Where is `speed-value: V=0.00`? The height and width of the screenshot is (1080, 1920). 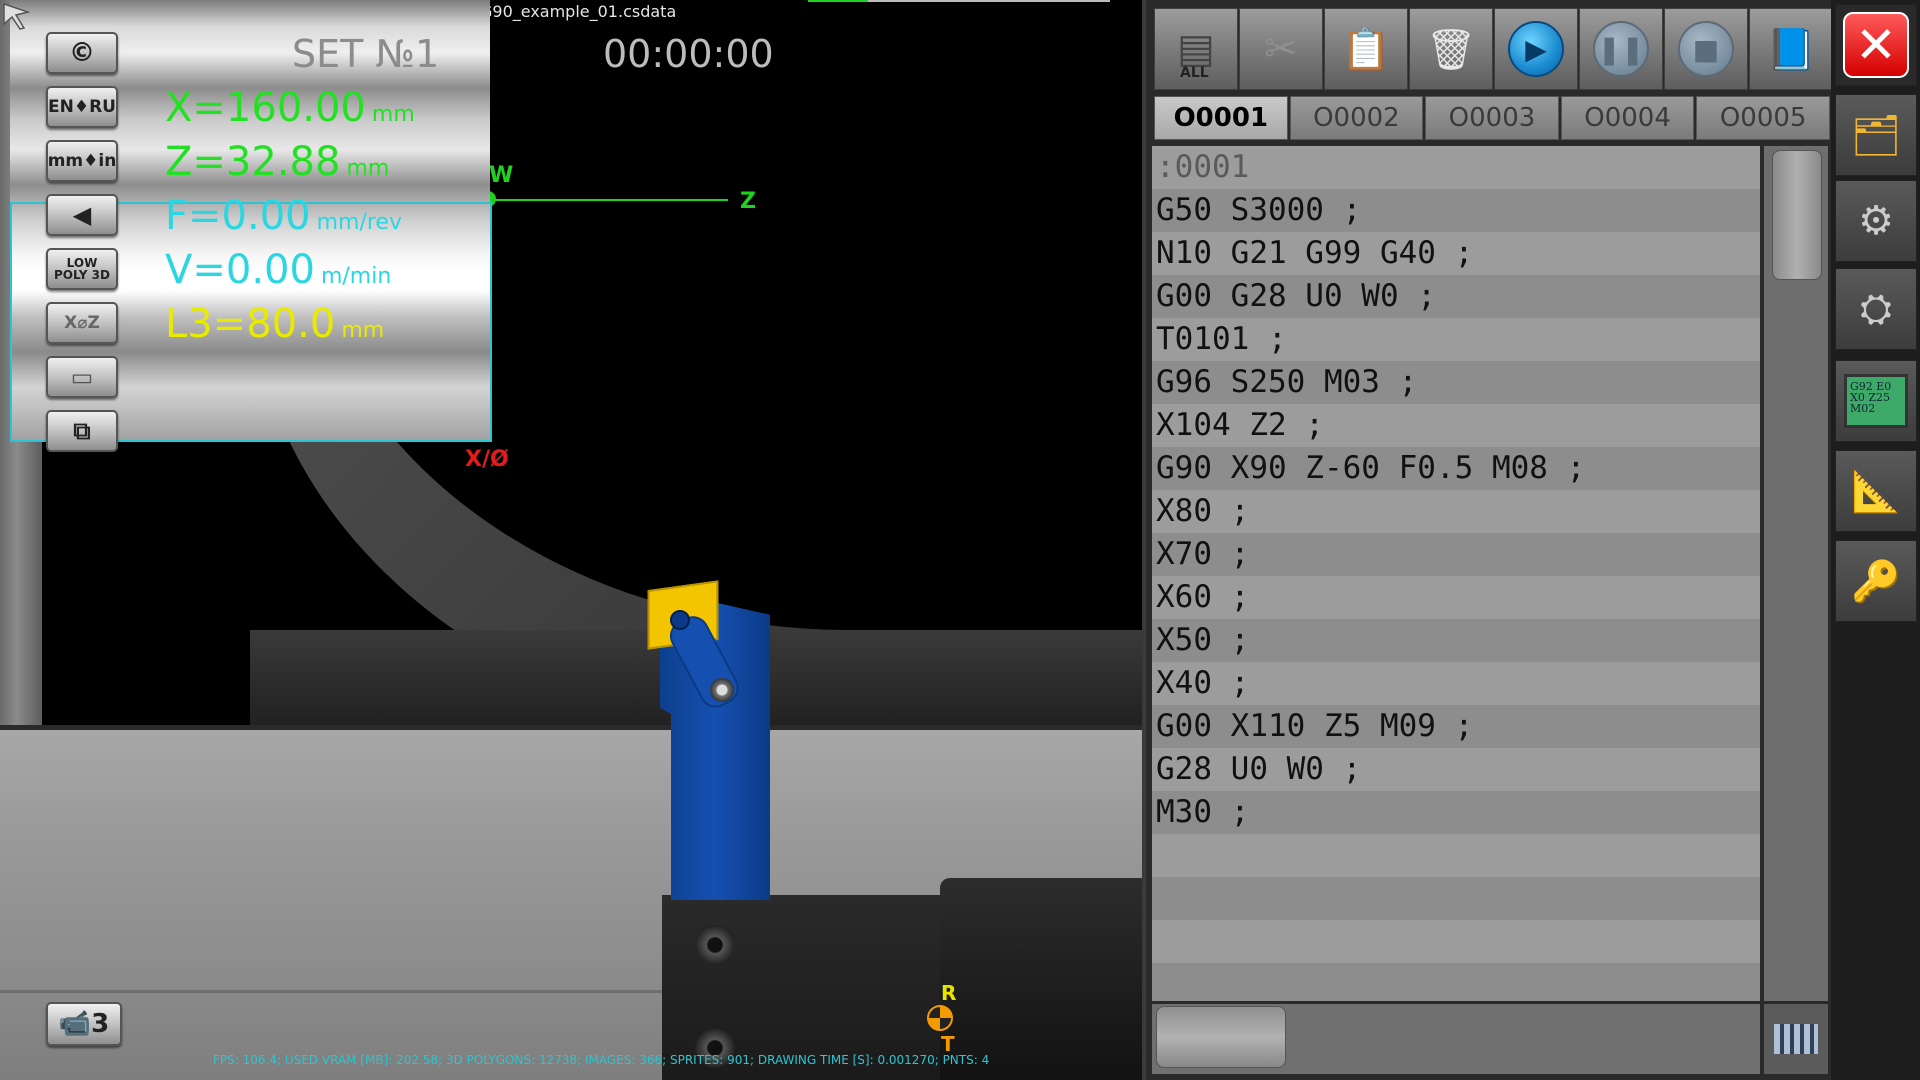 speed-value: V=0.00 is located at coordinates (240, 270).